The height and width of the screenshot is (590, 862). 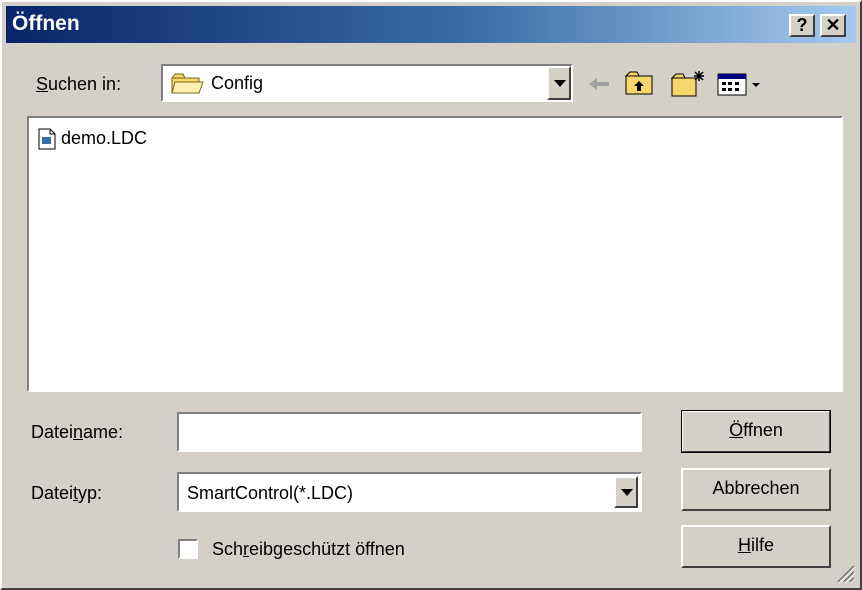 What do you see at coordinates (67, 493) in the screenshot?
I see `filetype-label: Dateityp:` at bounding box center [67, 493].